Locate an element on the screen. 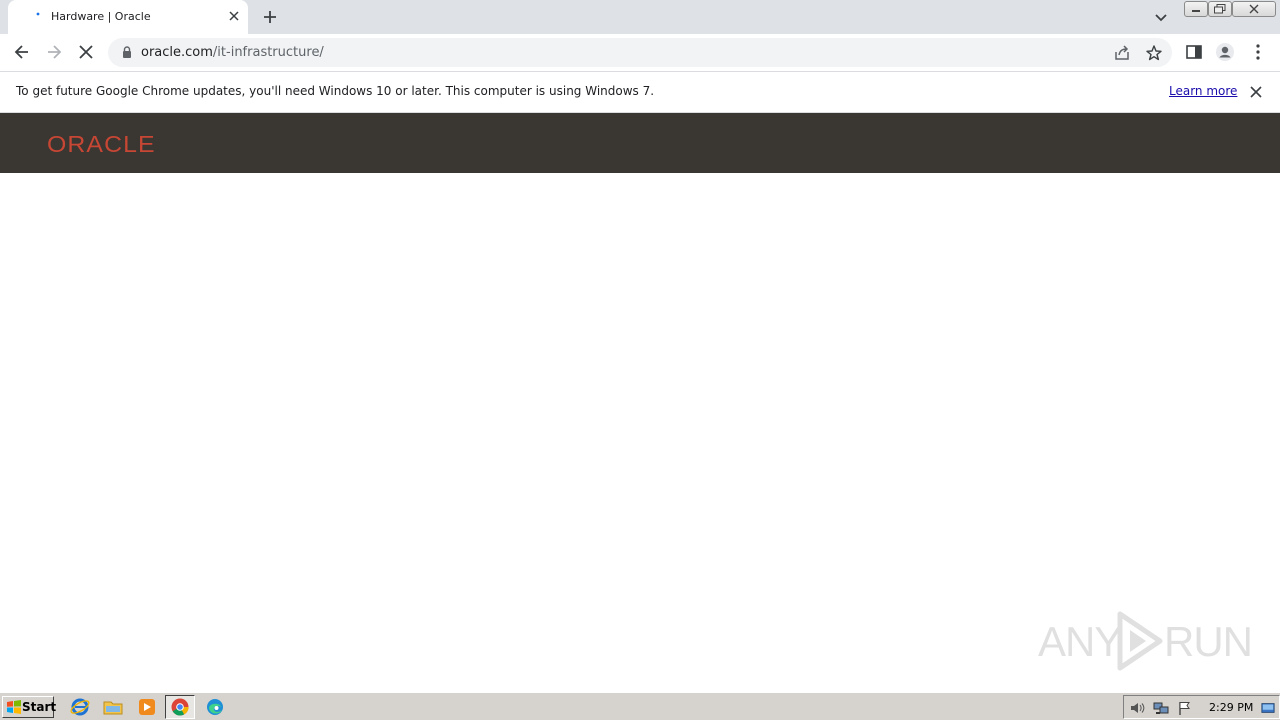 The image size is (1280, 720). window-close-button is located at coordinates (1254, 9).